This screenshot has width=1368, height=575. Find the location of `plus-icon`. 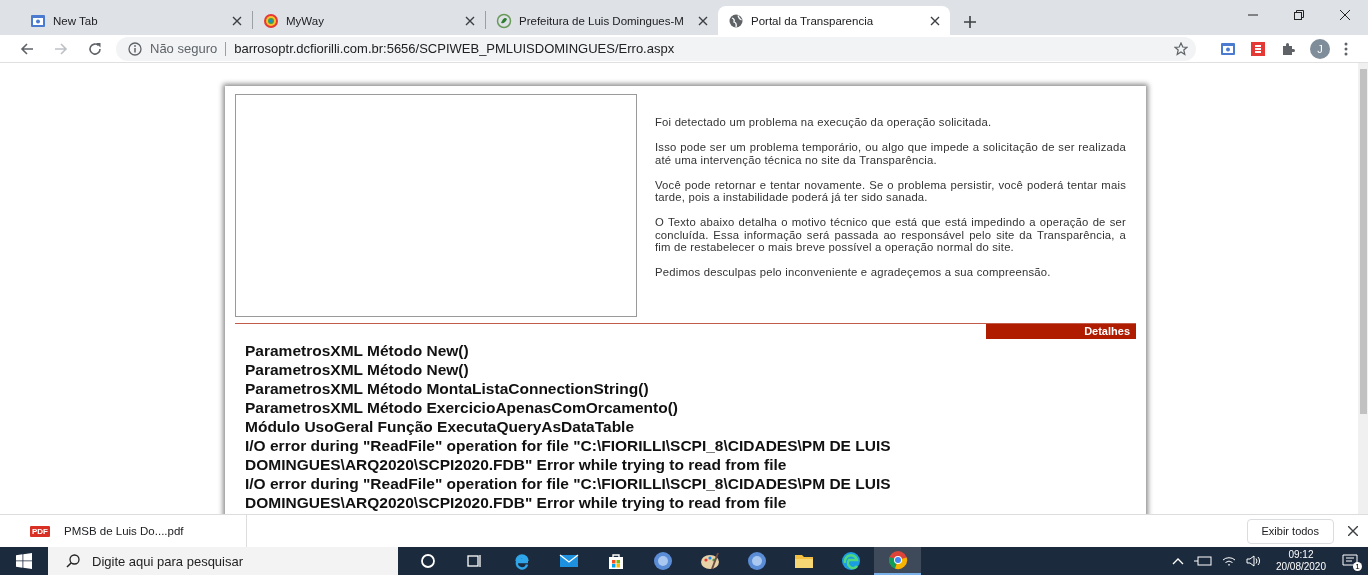

plus-icon is located at coordinates (970, 22).